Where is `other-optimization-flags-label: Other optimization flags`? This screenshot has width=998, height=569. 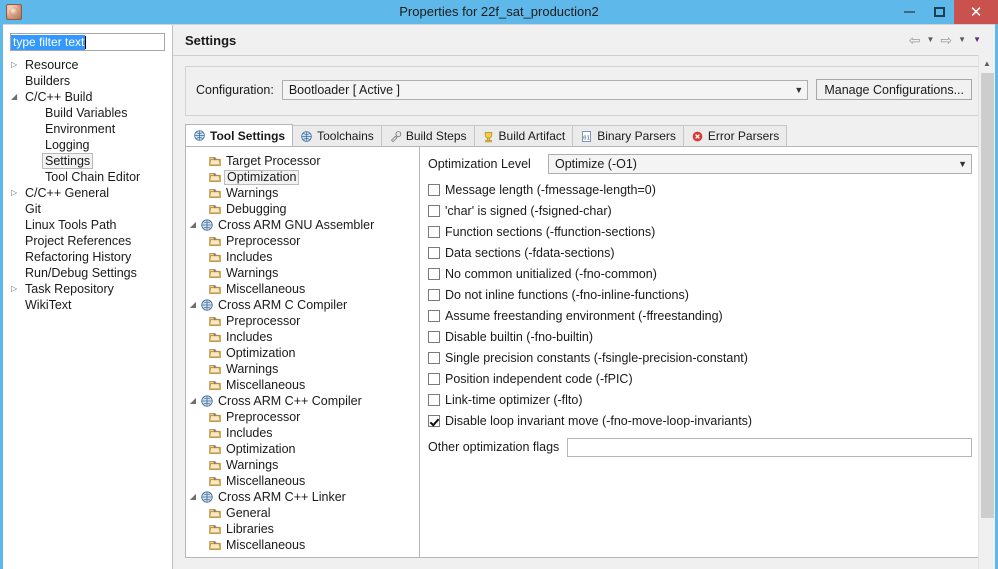 other-optimization-flags-label: Other optimization flags is located at coordinates (494, 447).